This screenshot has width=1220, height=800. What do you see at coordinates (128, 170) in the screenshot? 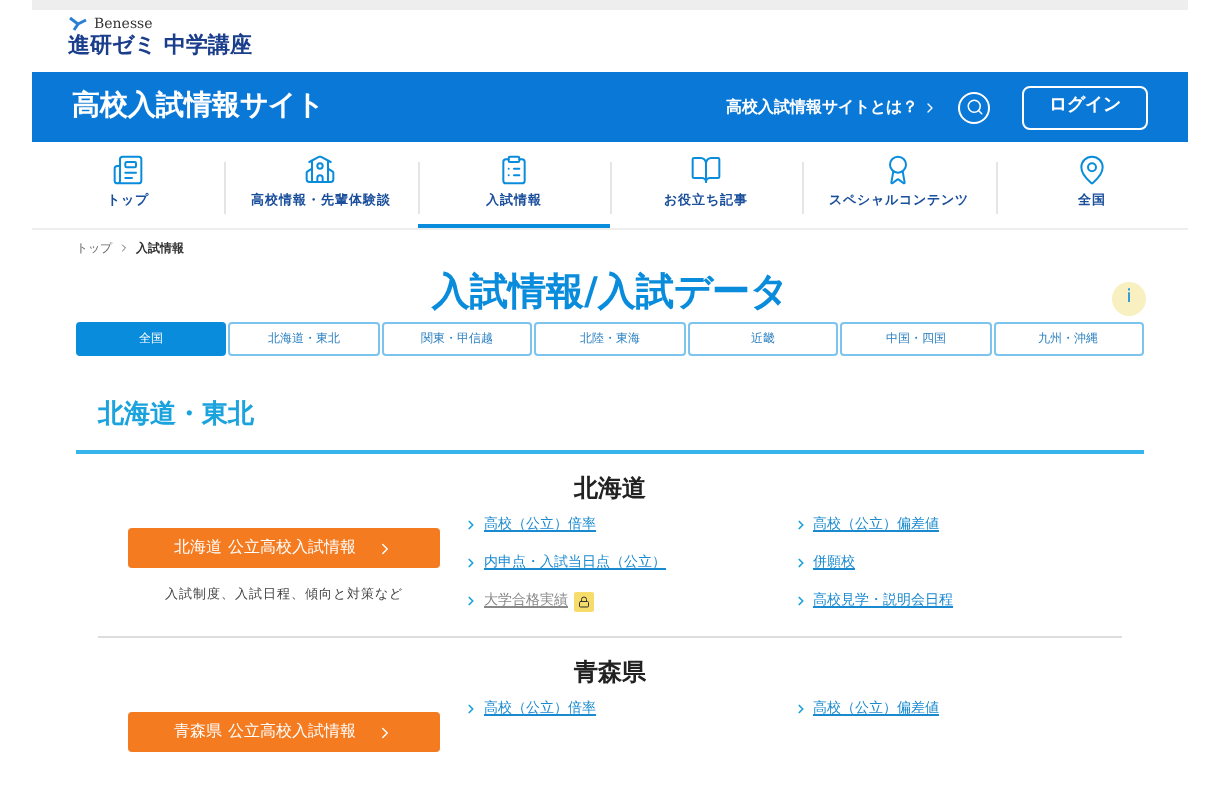
I see `newspaper-icon` at bounding box center [128, 170].